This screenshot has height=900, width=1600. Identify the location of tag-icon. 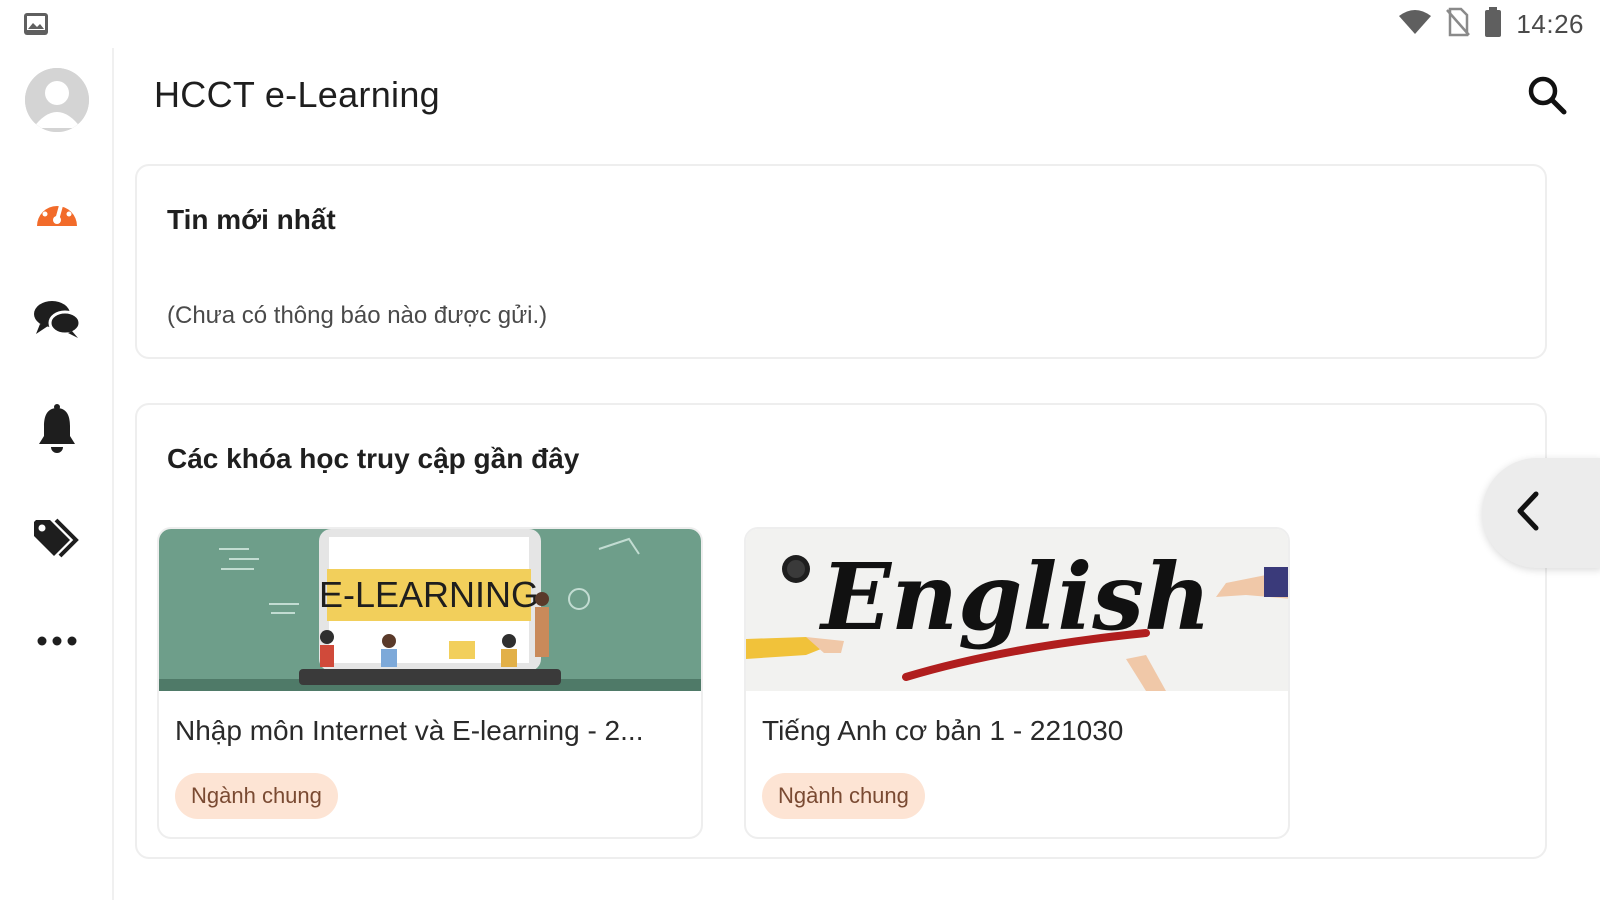
(57, 542).